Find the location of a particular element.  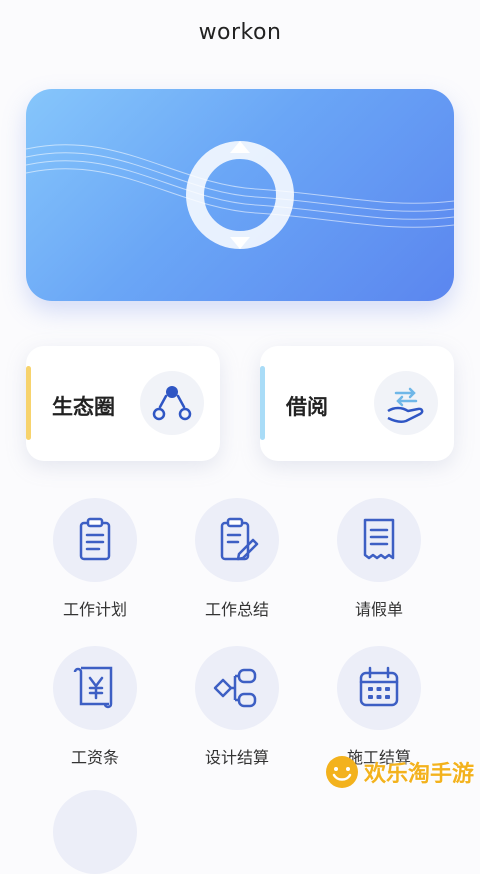

grid-item-label: 工资条 is located at coordinates (94, 757).